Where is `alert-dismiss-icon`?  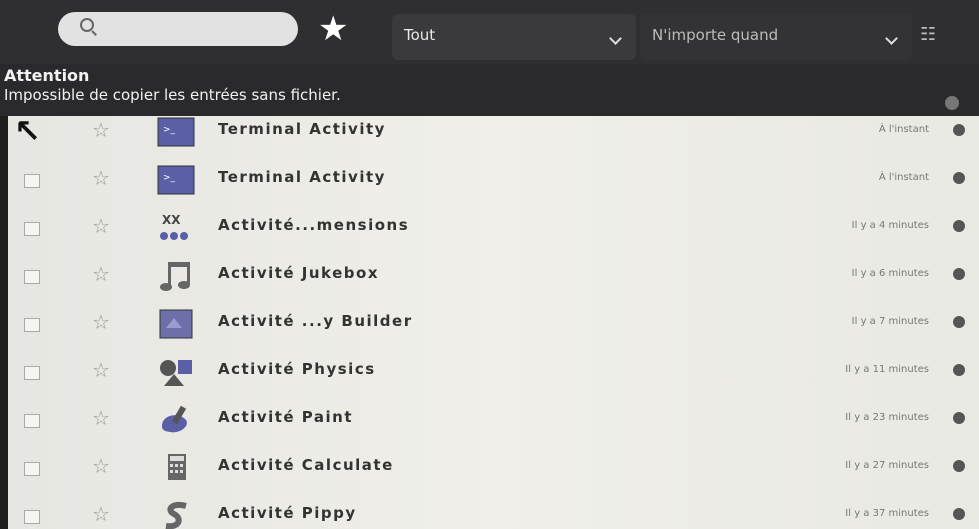 alert-dismiss-icon is located at coordinates (952, 103).